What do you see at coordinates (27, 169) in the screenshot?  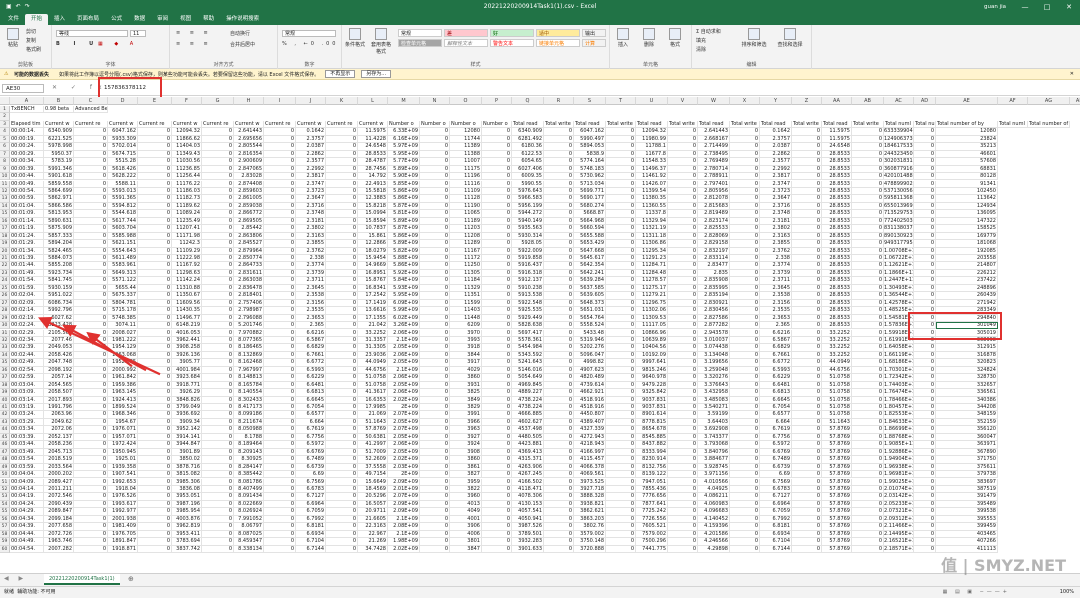 I see `cell: 00:00:39.` at bounding box center [27, 169].